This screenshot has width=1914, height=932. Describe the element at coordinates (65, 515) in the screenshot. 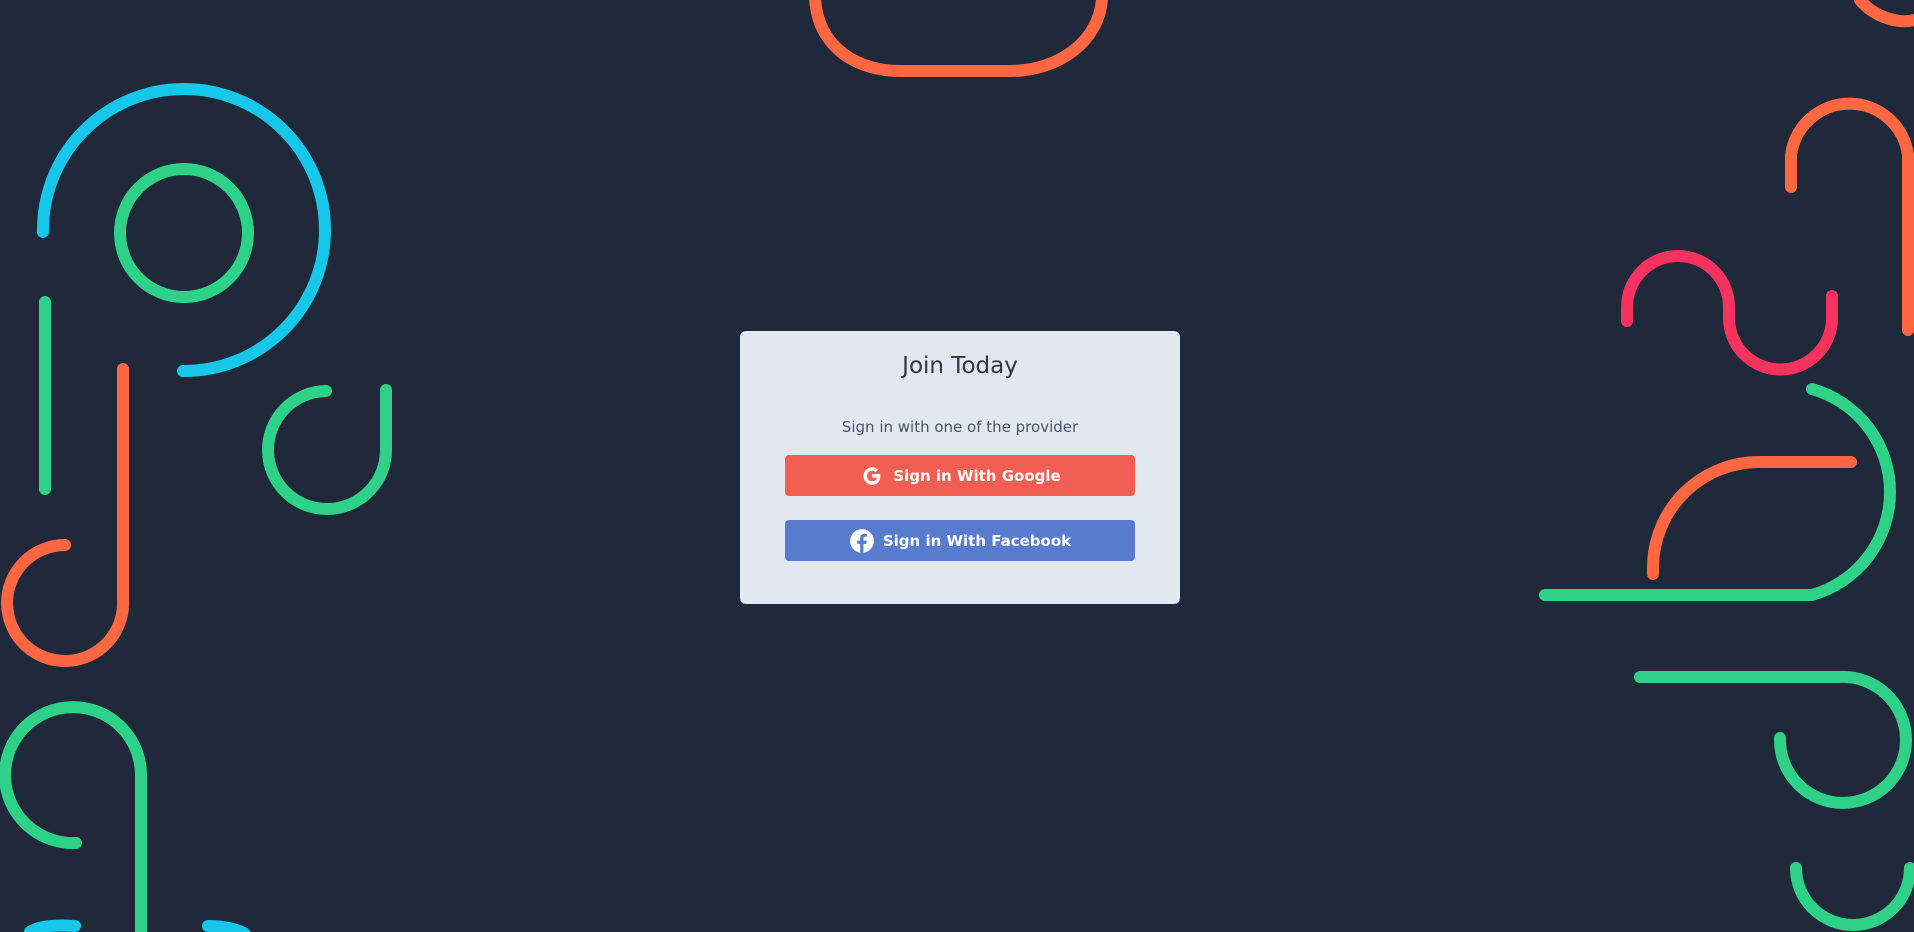

I see `decor-hook-orange` at that location.